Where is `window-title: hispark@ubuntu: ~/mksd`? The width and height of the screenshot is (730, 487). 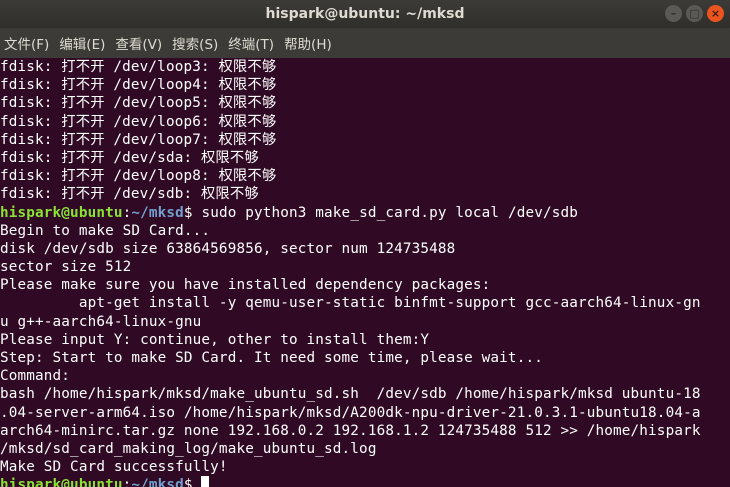 window-title: hispark@ubuntu: ~/mksd is located at coordinates (365, 14).